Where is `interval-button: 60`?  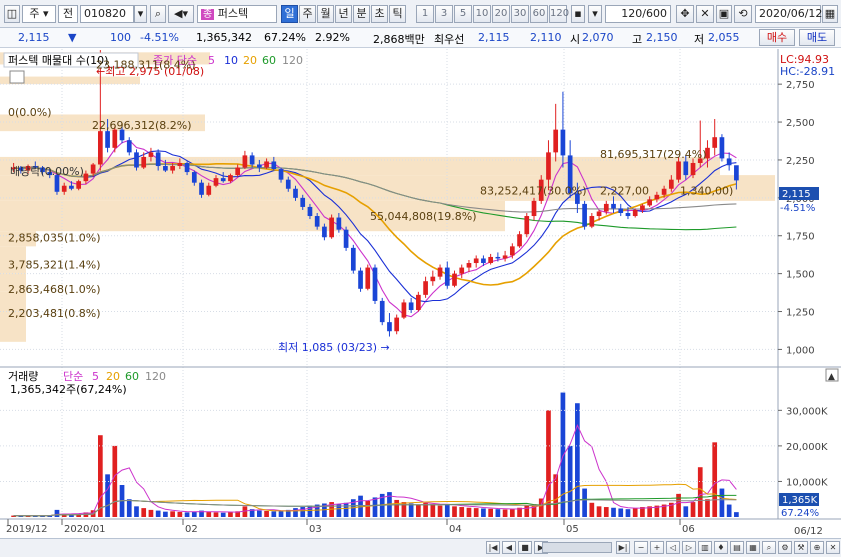
interval-button: 60 is located at coordinates (539, 14).